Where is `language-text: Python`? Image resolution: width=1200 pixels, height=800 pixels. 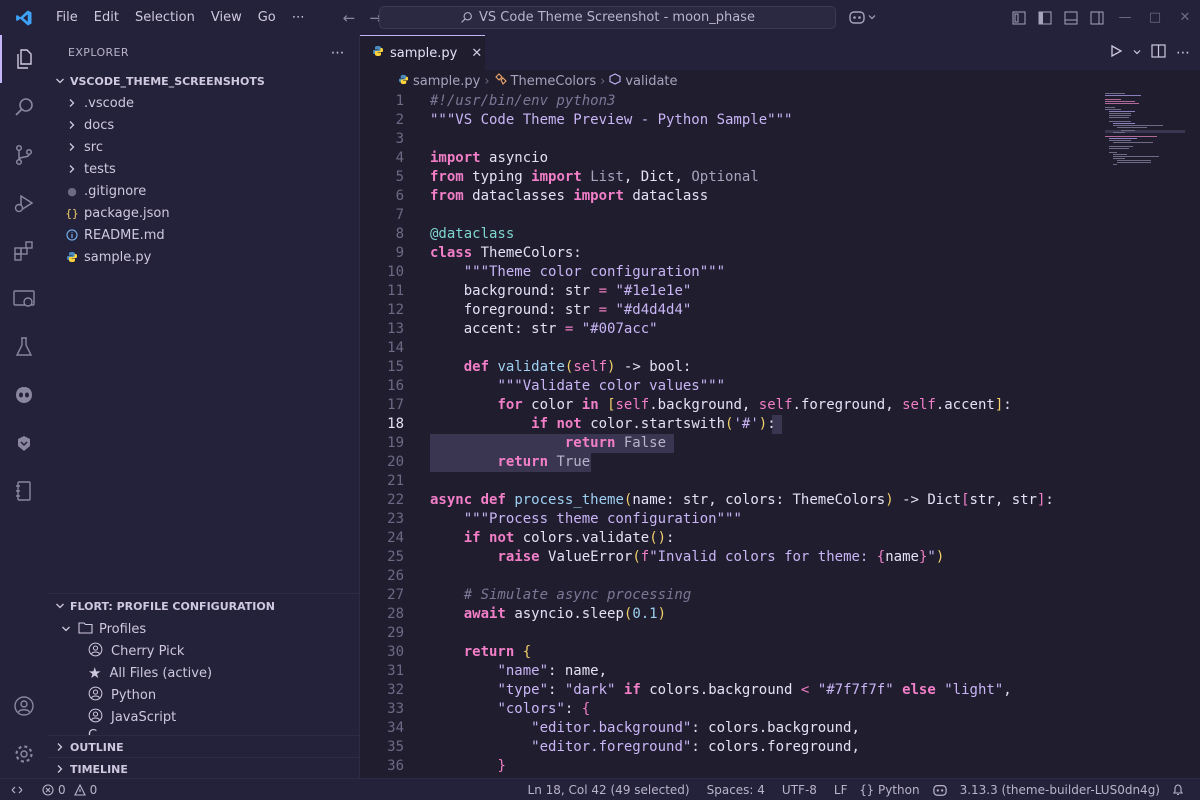 language-text: Python is located at coordinates (898, 789).